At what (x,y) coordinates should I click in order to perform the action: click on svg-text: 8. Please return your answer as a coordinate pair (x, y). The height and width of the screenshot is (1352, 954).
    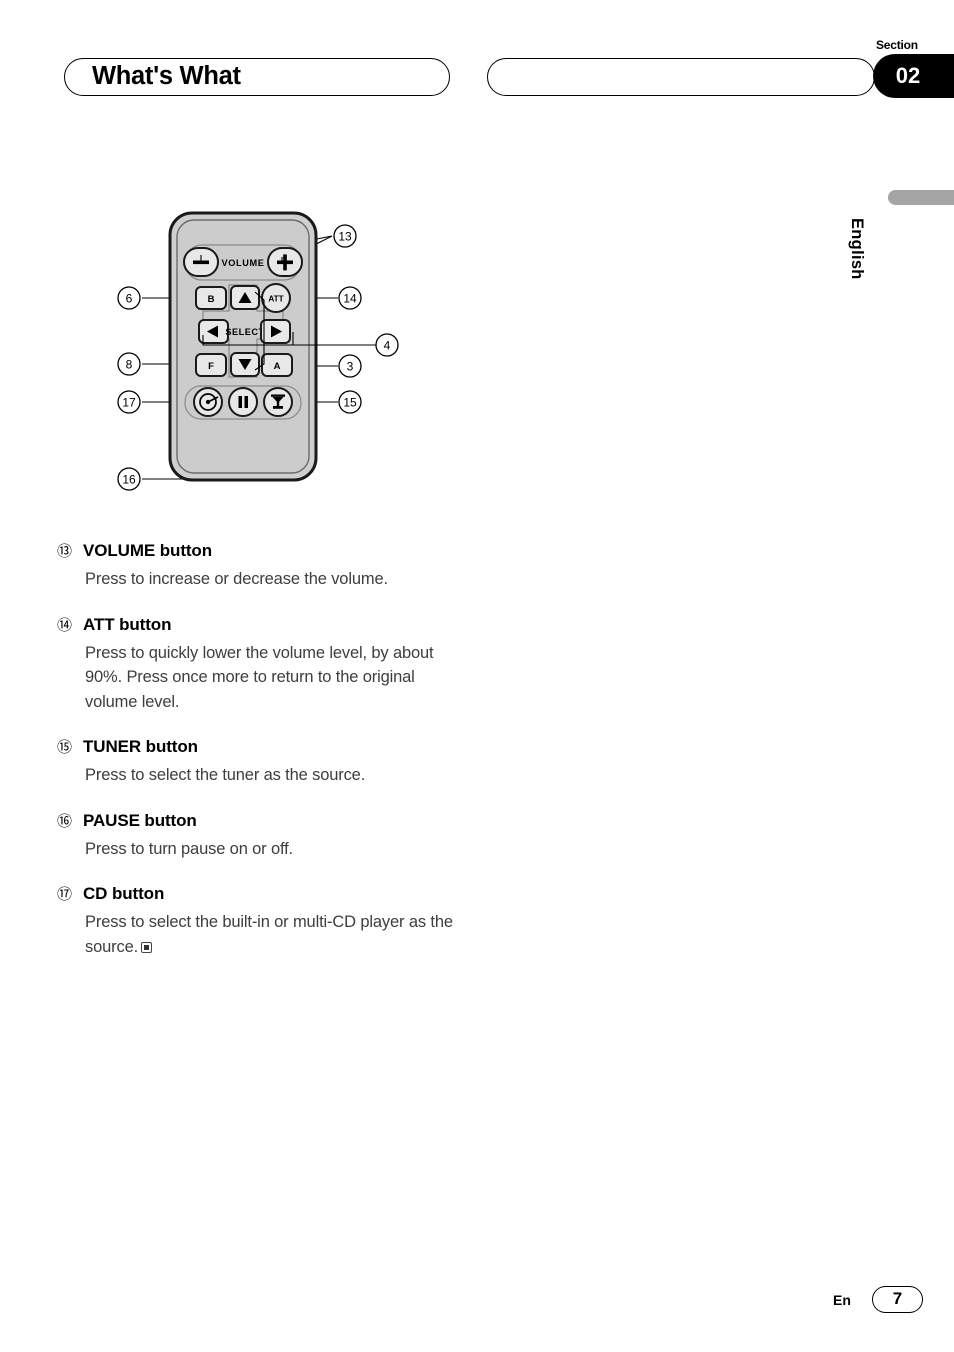
    Looking at the image, I should click on (129, 365).